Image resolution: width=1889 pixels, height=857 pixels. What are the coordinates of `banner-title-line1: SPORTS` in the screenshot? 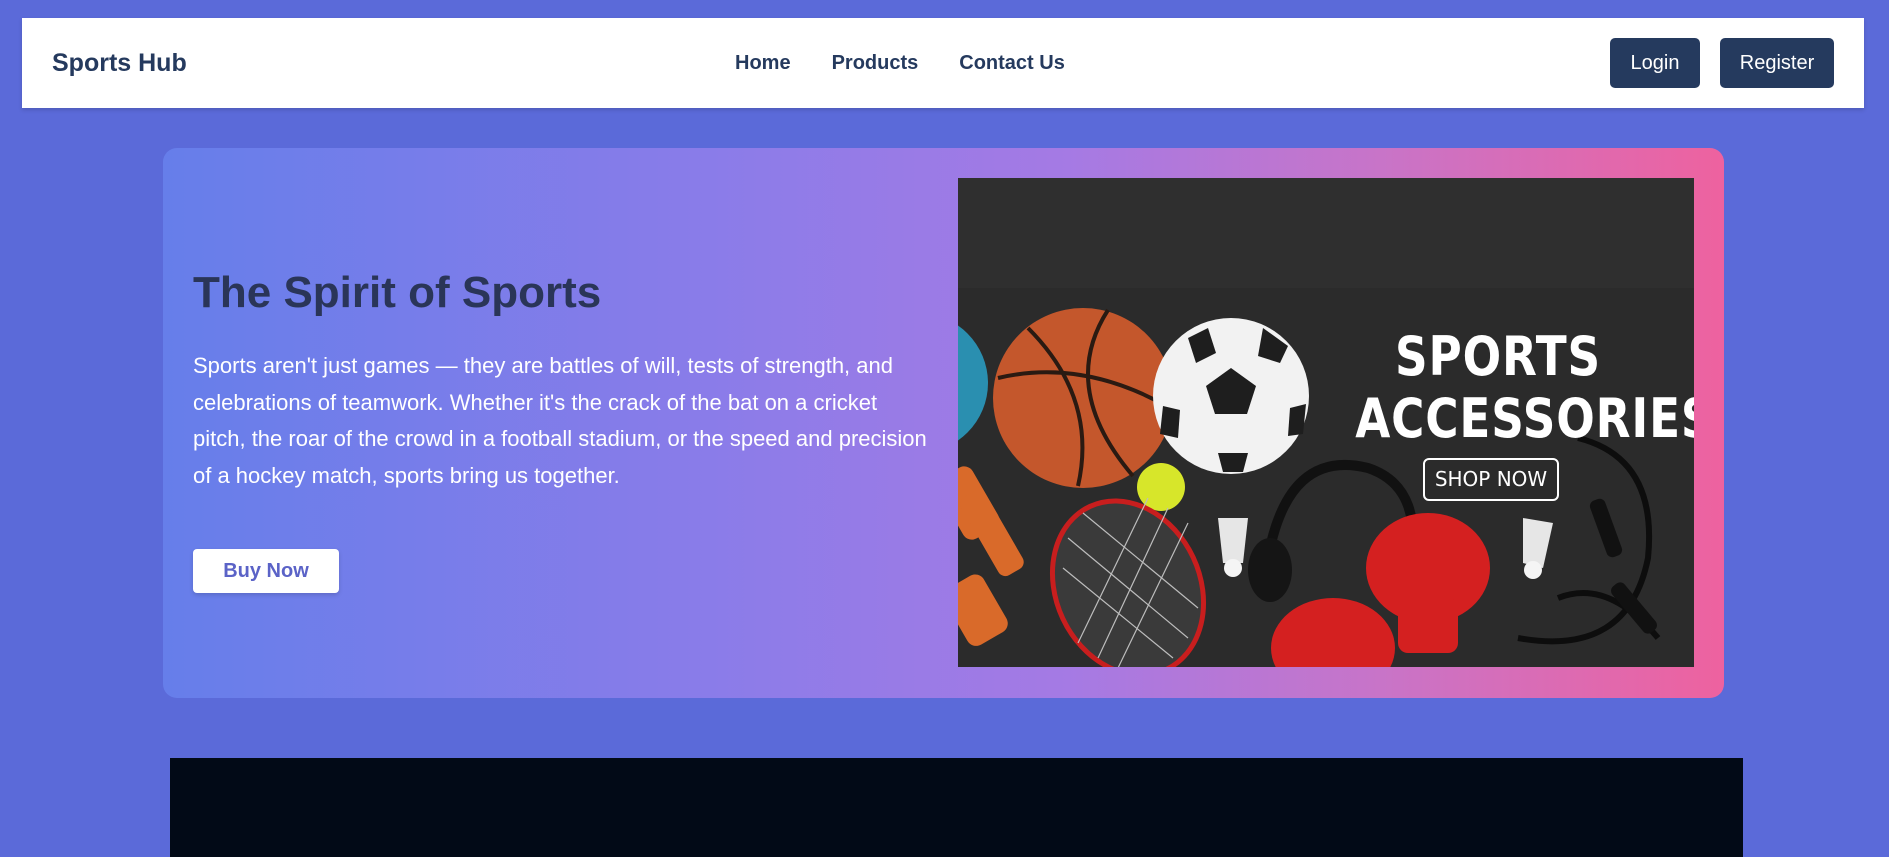 It's located at (1498, 356).